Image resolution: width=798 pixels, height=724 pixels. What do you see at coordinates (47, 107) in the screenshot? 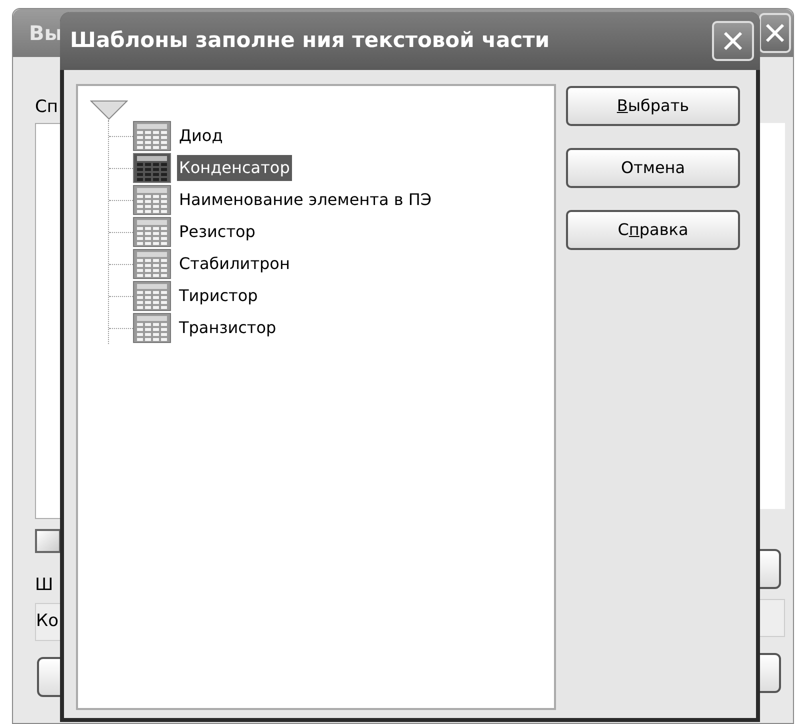
I see `list-label: Сп` at bounding box center [47, 107].